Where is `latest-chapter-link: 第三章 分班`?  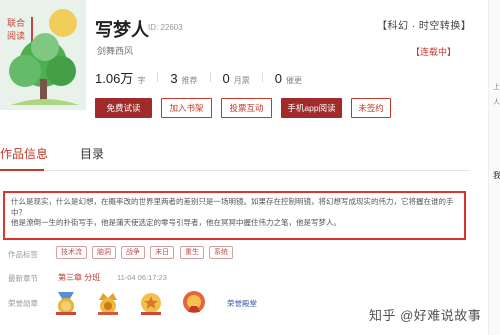 latest-chapter-link: 第三章 分班 is located at coordinates (79, 277).